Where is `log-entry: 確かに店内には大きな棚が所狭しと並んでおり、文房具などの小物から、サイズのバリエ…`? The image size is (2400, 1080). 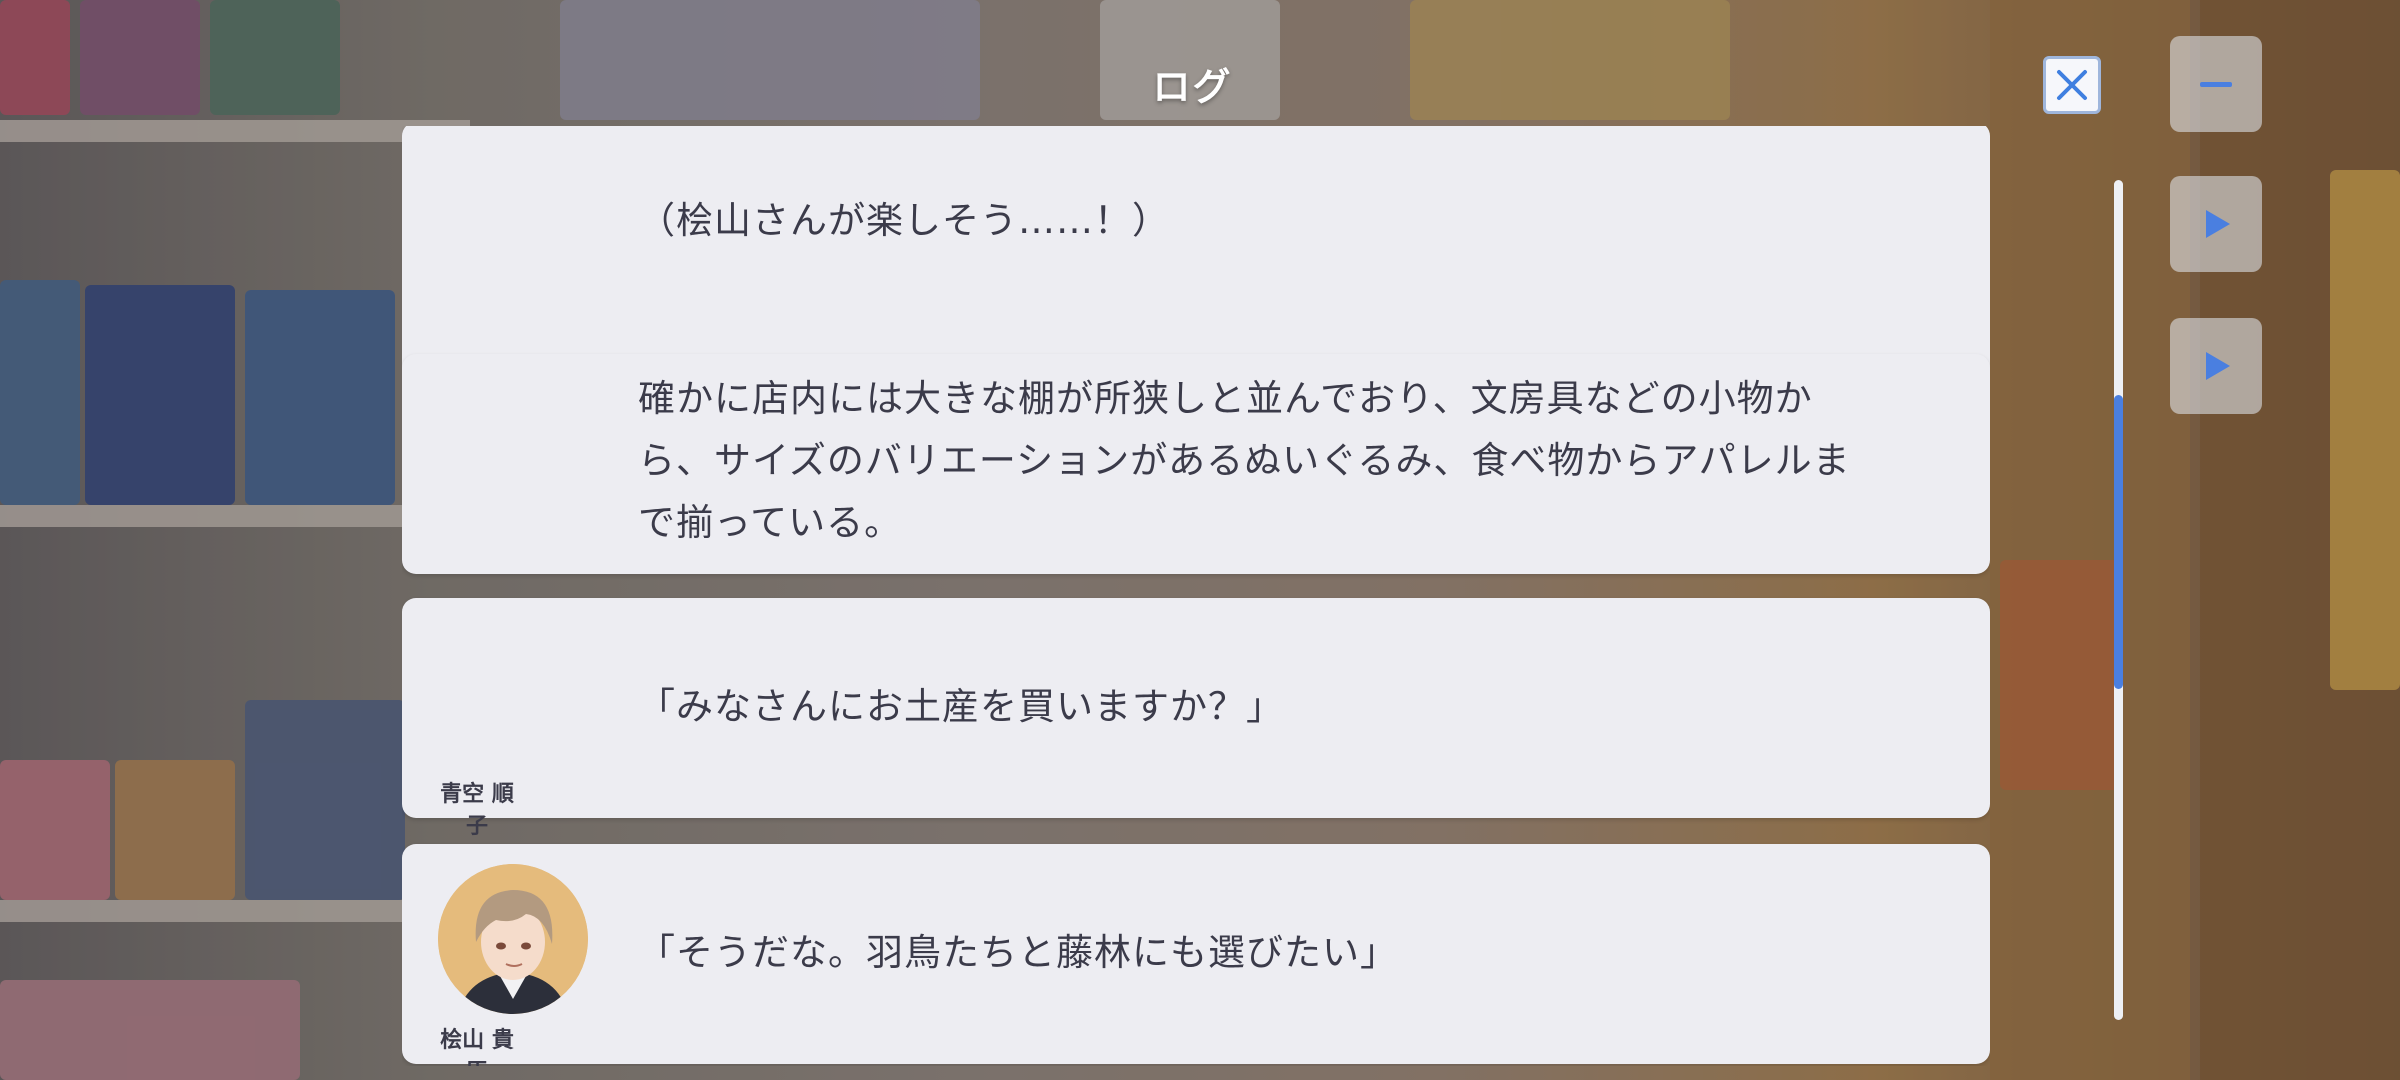 log-entry: 確かに店内には大きな棚が所狭しと並んでおり、文房具などの小物から、サイズのバリエ… is located at coordinates (1196, 464).